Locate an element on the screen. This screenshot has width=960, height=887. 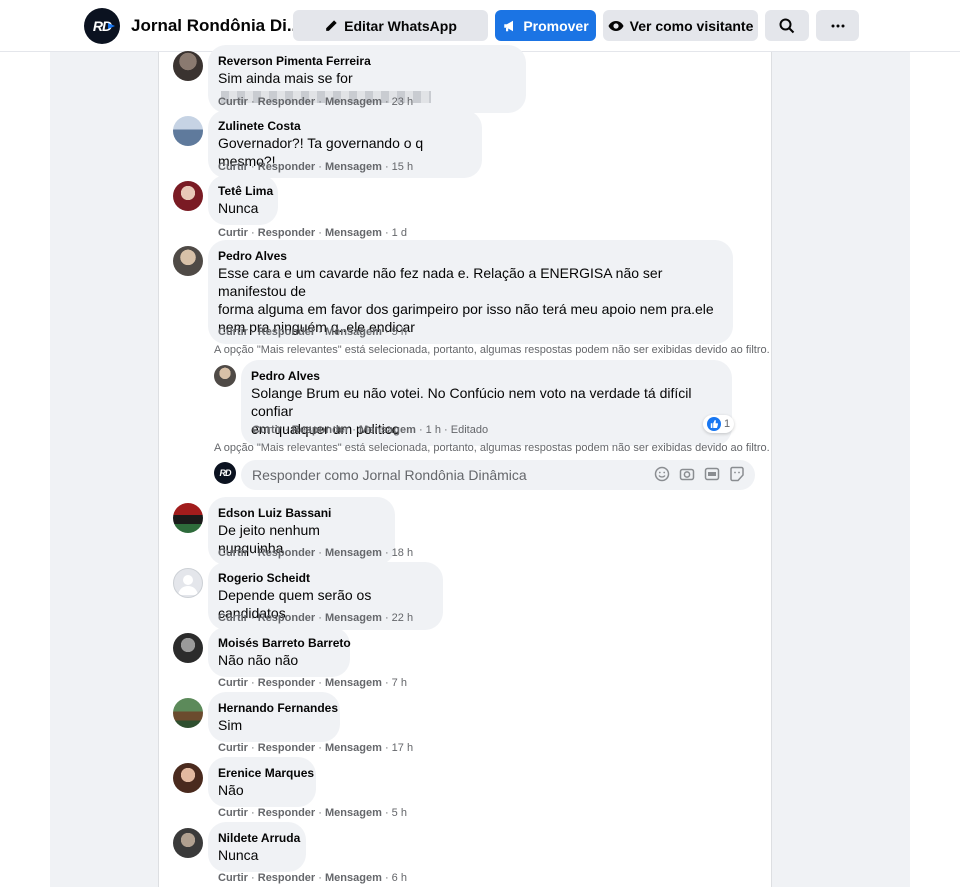
reply-input: Responder como Jornal Rondônia Dinâmica is located at coordinates (498, 475).